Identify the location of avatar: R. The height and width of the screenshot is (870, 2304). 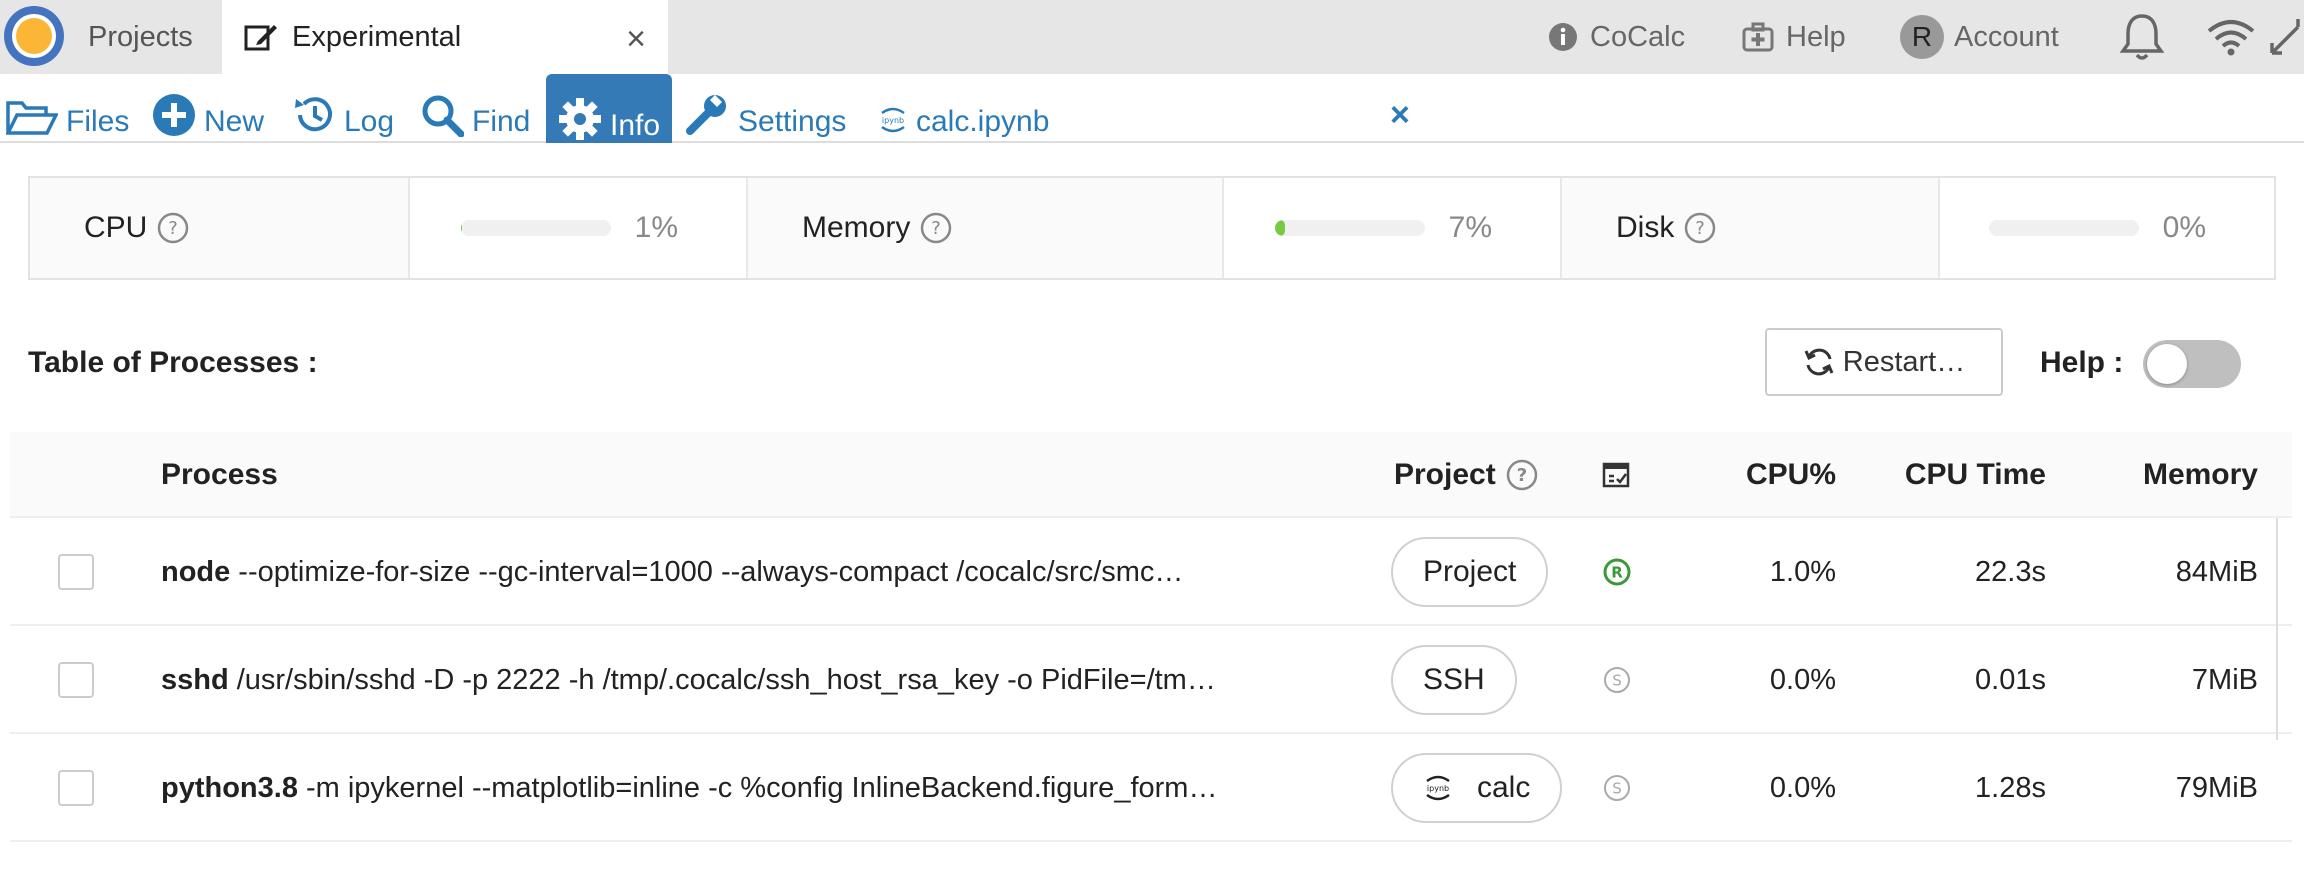
(1922, 37).